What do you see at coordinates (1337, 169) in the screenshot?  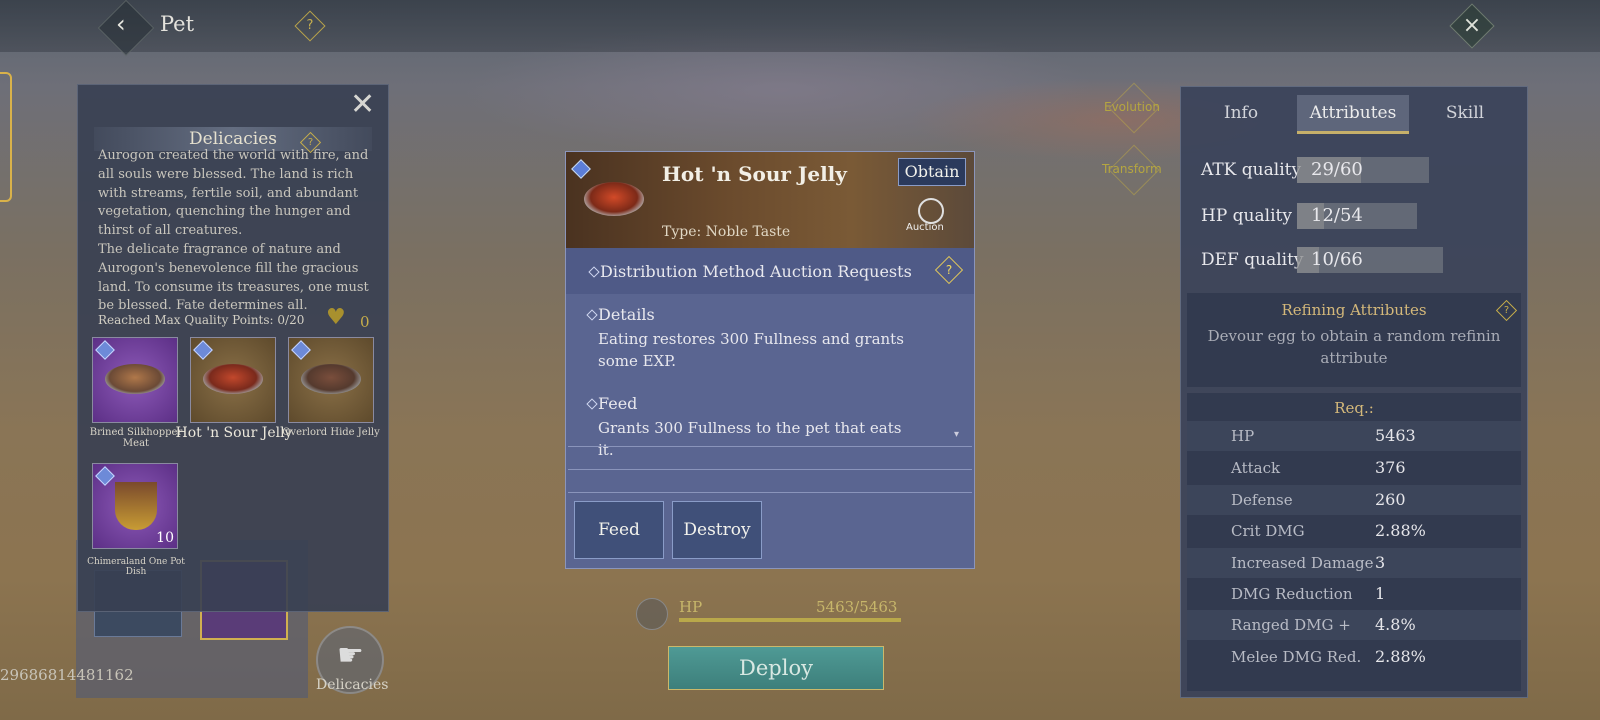 I see `quality-value: 29/60` at bounding box center [1337, 169].